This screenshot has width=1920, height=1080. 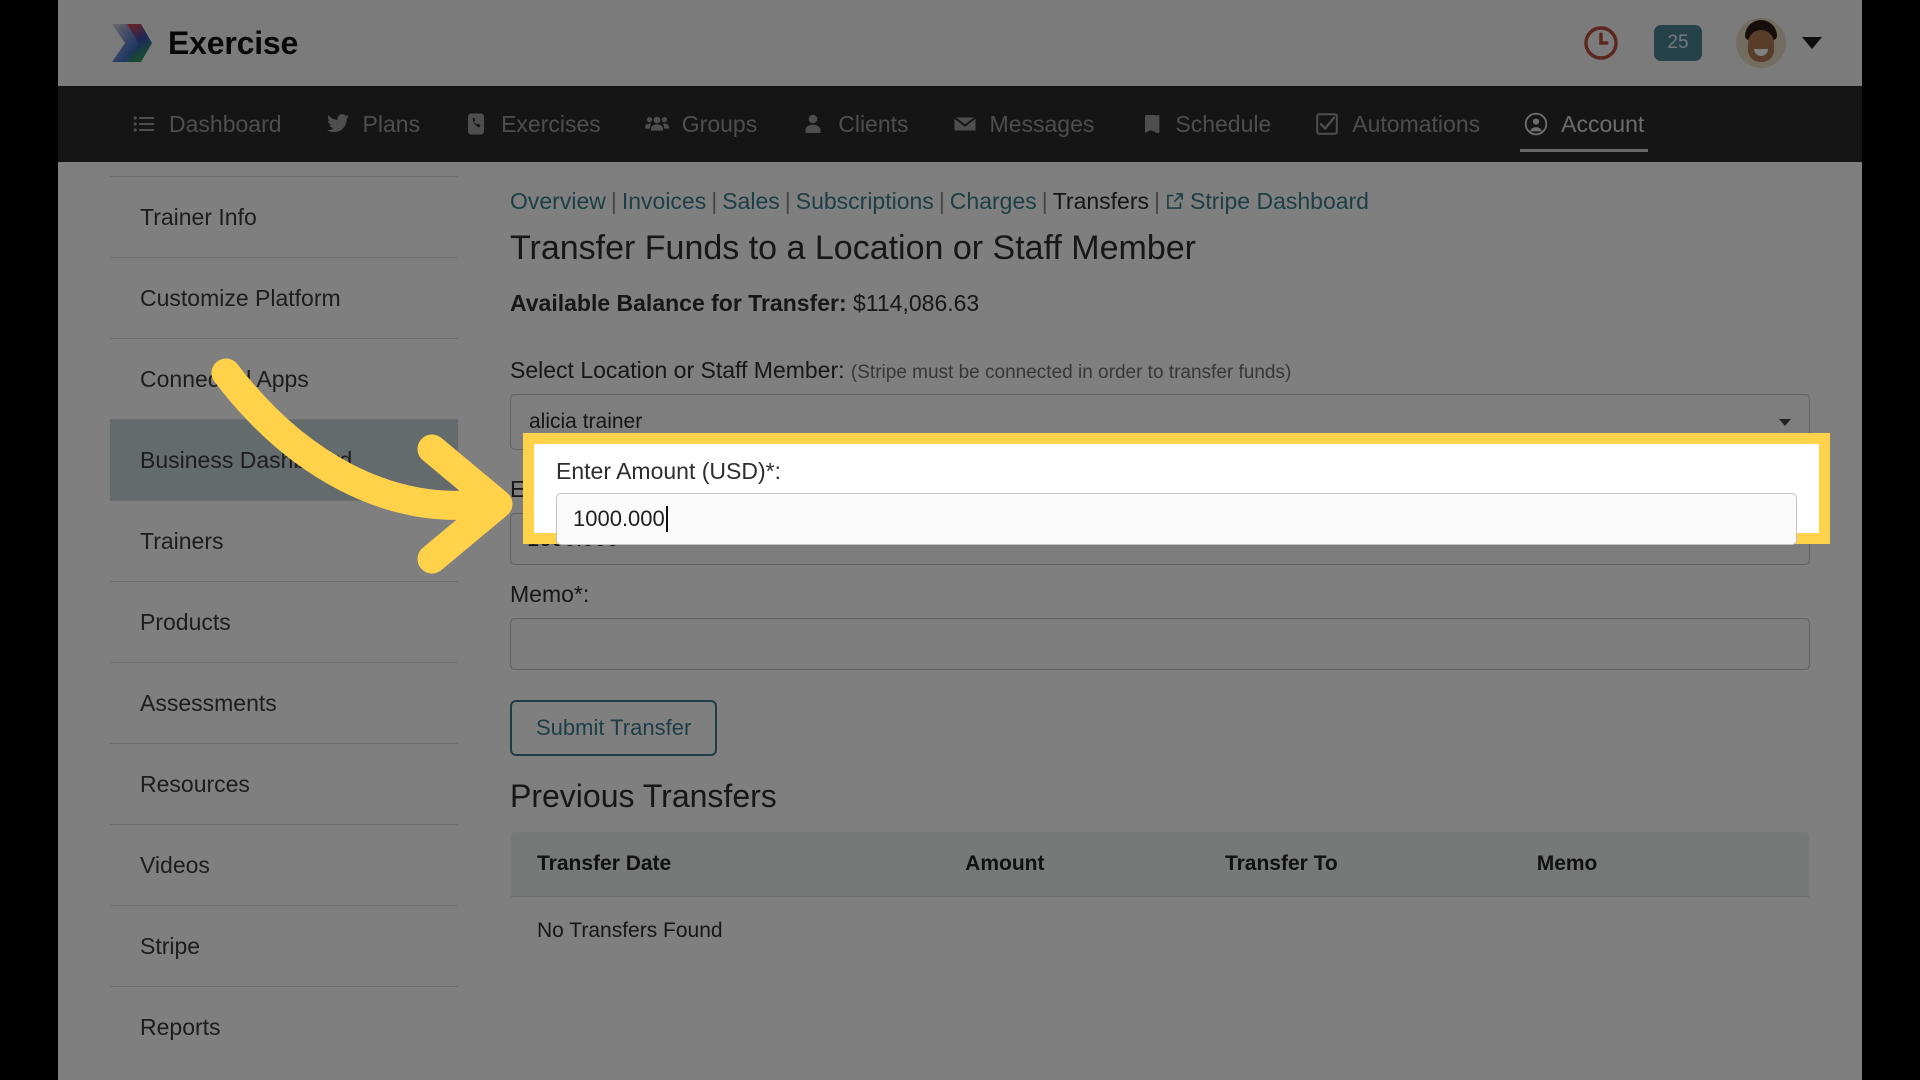 I want to click on phone-icon, so click(x=476, y=124).